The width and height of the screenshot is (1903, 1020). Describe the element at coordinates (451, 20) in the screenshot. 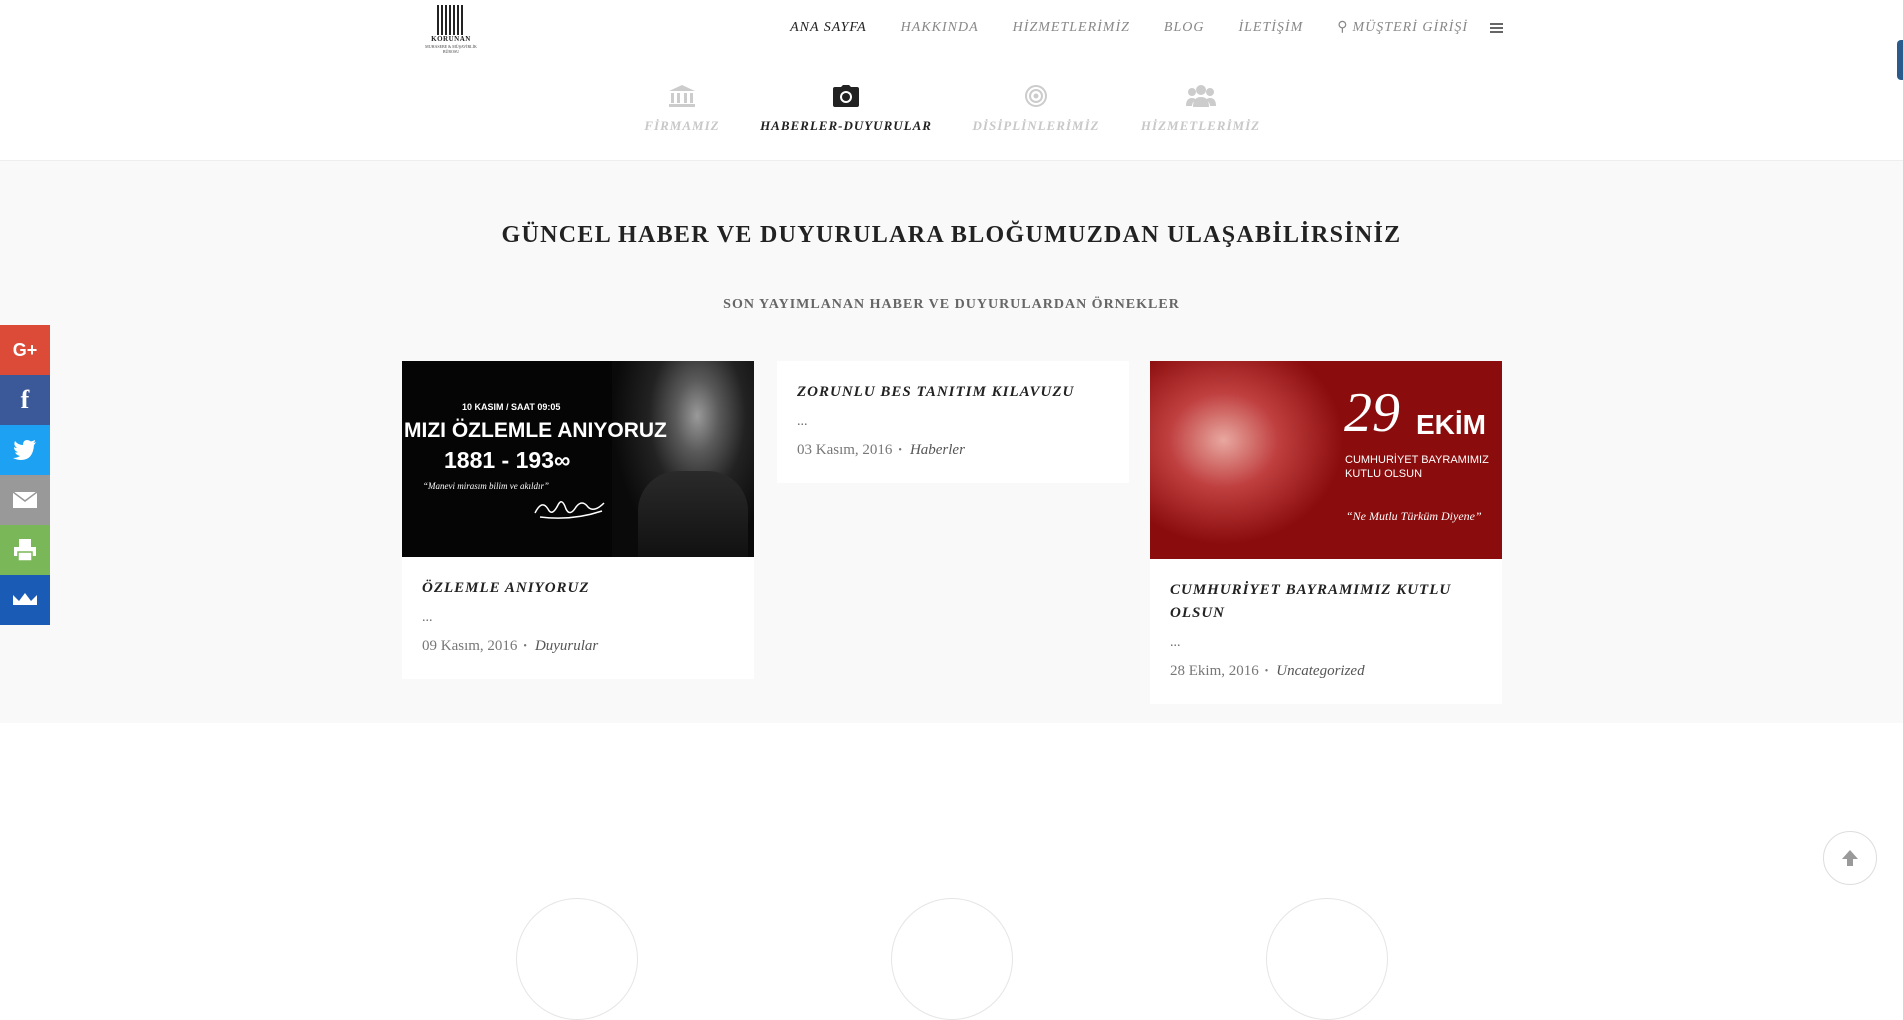

I see `logo-mark` at that location.